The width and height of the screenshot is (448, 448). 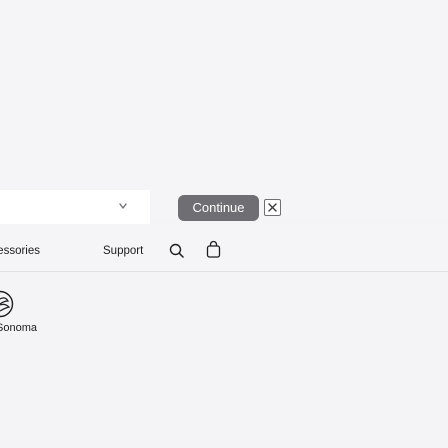 What do you see at coordinates (123, 206) in the screenshot?
I see `chevron-down-icon` at bounding box center [123, 206].